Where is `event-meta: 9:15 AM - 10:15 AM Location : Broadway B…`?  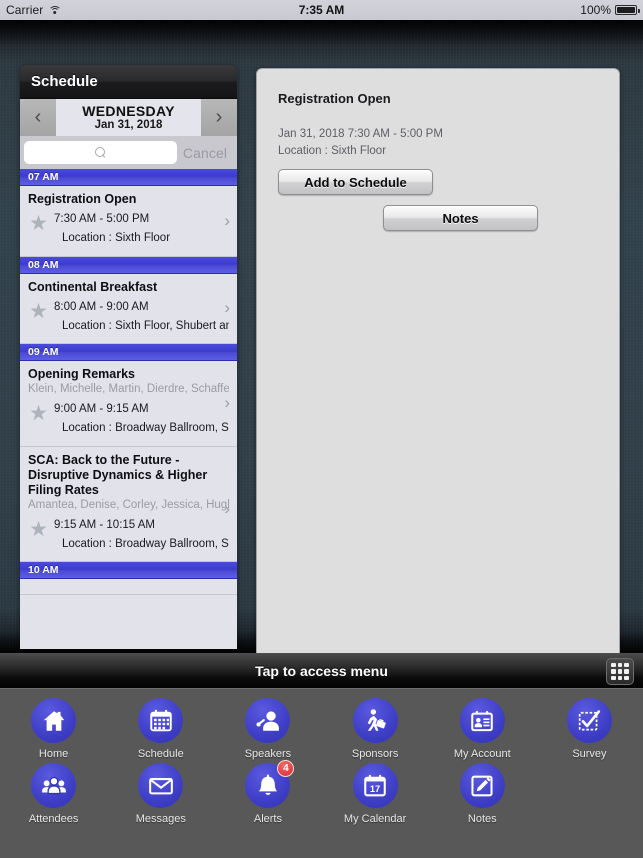 event-meta: 9:15 AM - 10:15 AM Location : Broadway B… is located at coordinates (141, 534).